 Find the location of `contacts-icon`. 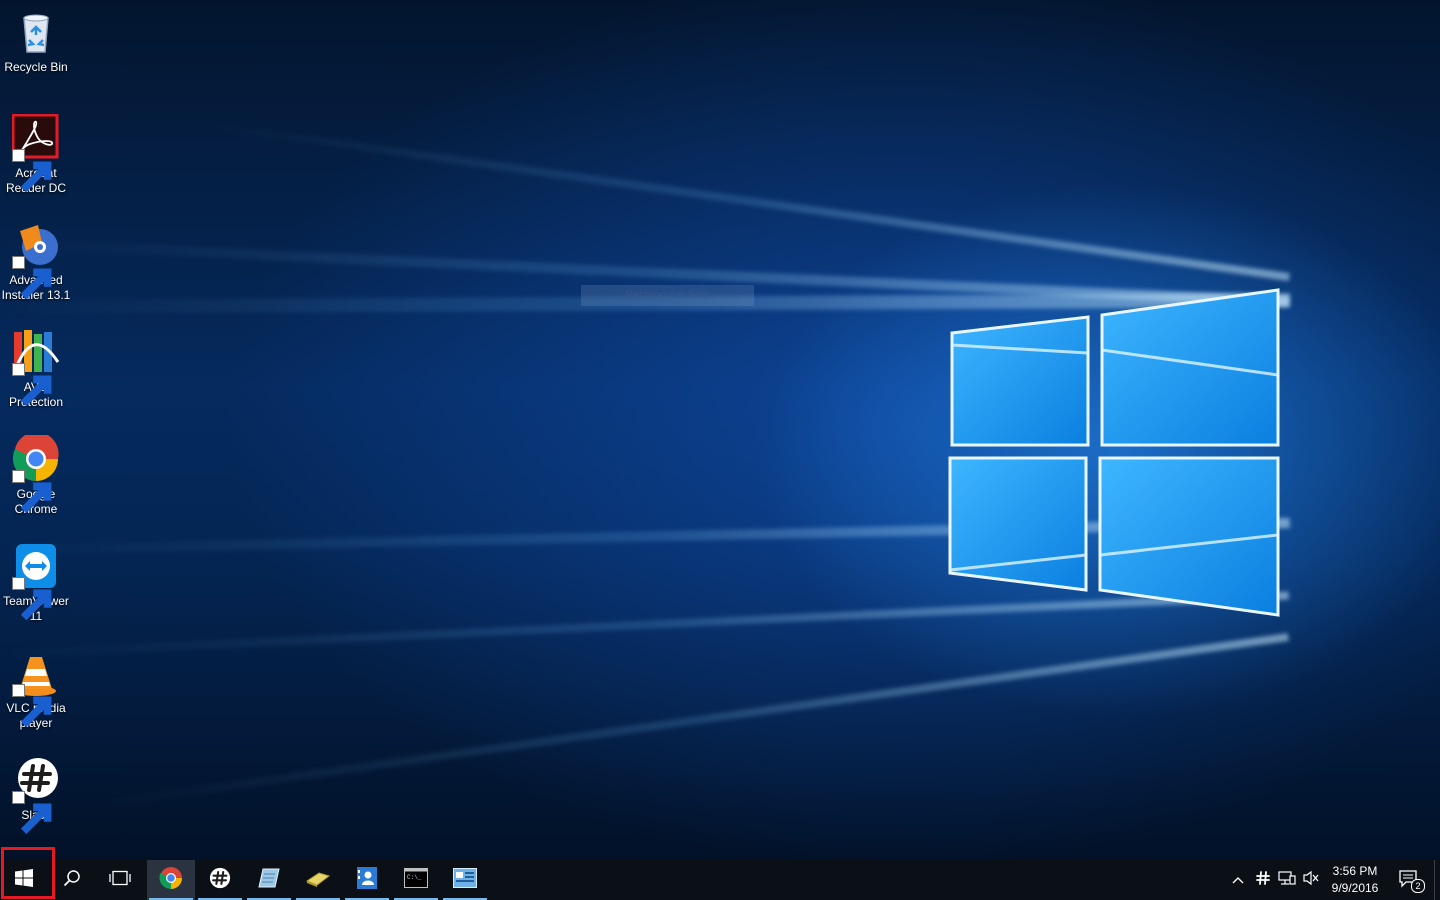

contacts-icon is located at coordinates (367, 880).